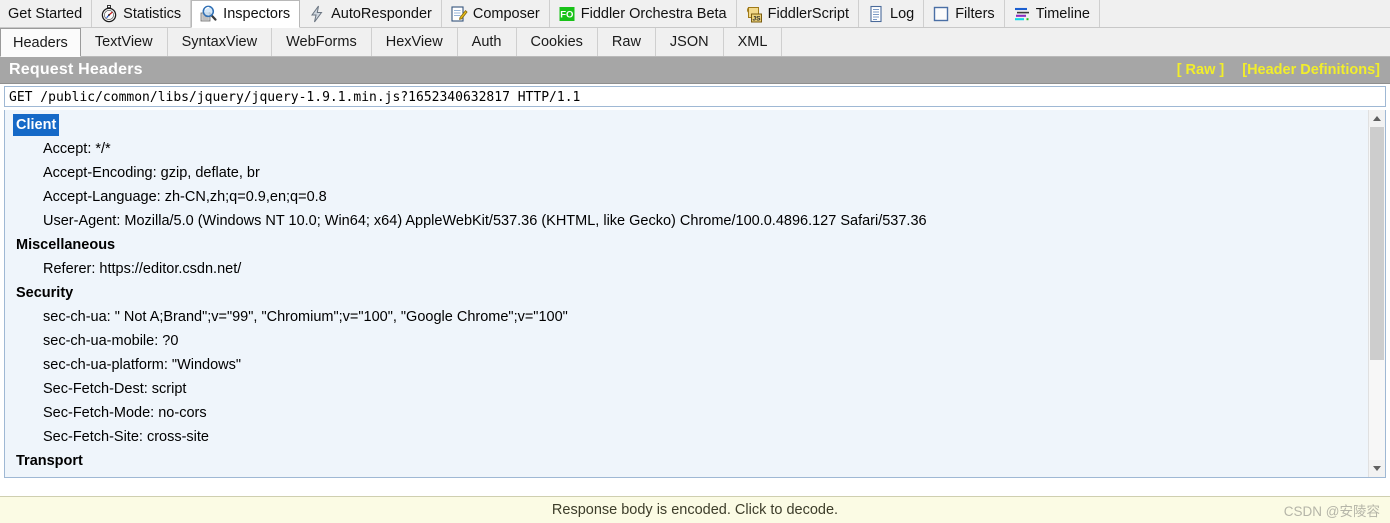 The height and width of the screenshot is (523, 1390). Describe the element at coordinates (686, 413) in the screenshot. I see `header-row-sec-fetch-mode: Sec-Fetch-Mode: no-cors` at that location.